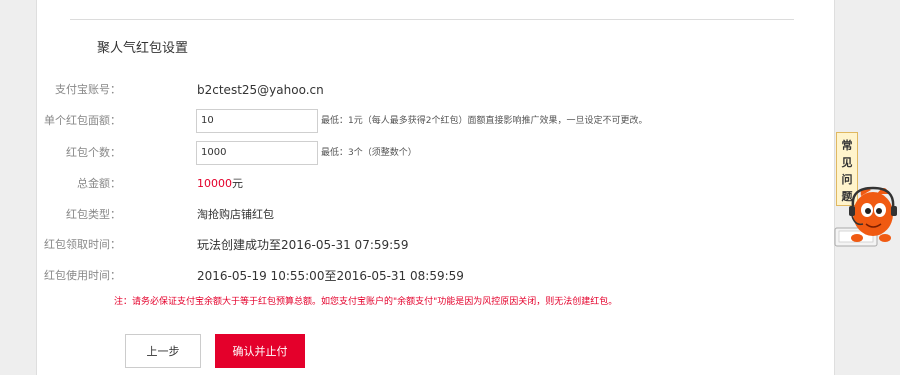  Describe the element at coordinates (257, 121) in the screenshot. I see `single-amount-input` at that location.